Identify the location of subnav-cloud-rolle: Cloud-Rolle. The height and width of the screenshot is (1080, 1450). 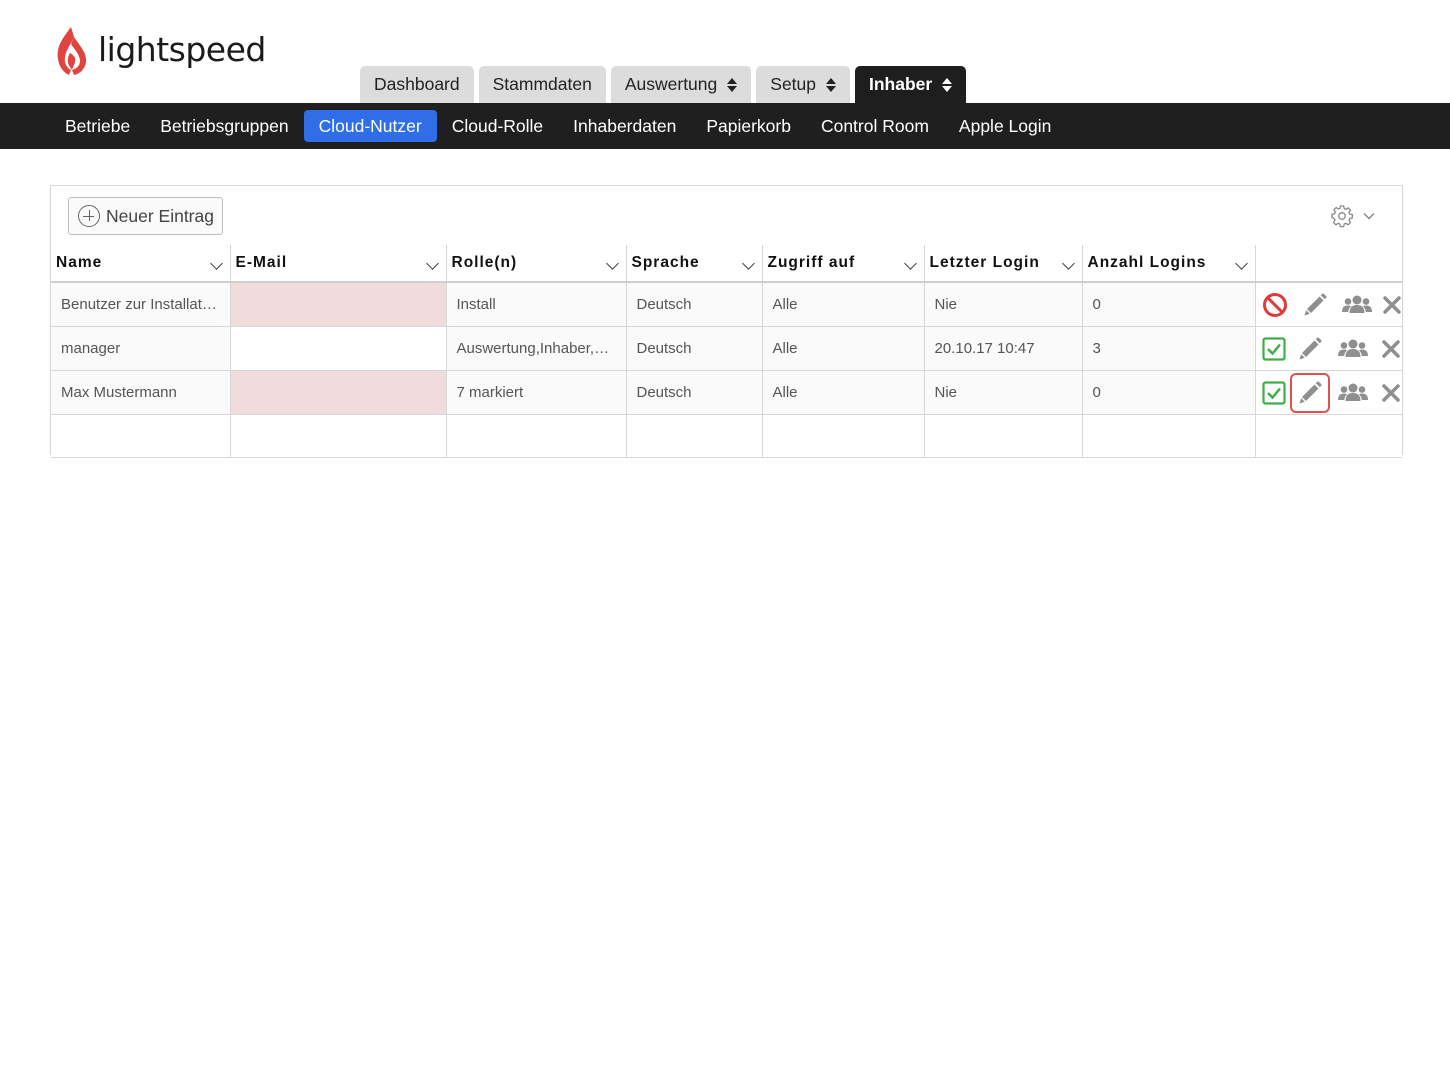
(497, 126).